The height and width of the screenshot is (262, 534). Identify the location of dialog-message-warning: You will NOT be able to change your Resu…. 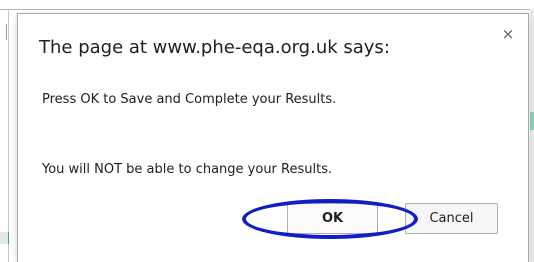
(187, 169).